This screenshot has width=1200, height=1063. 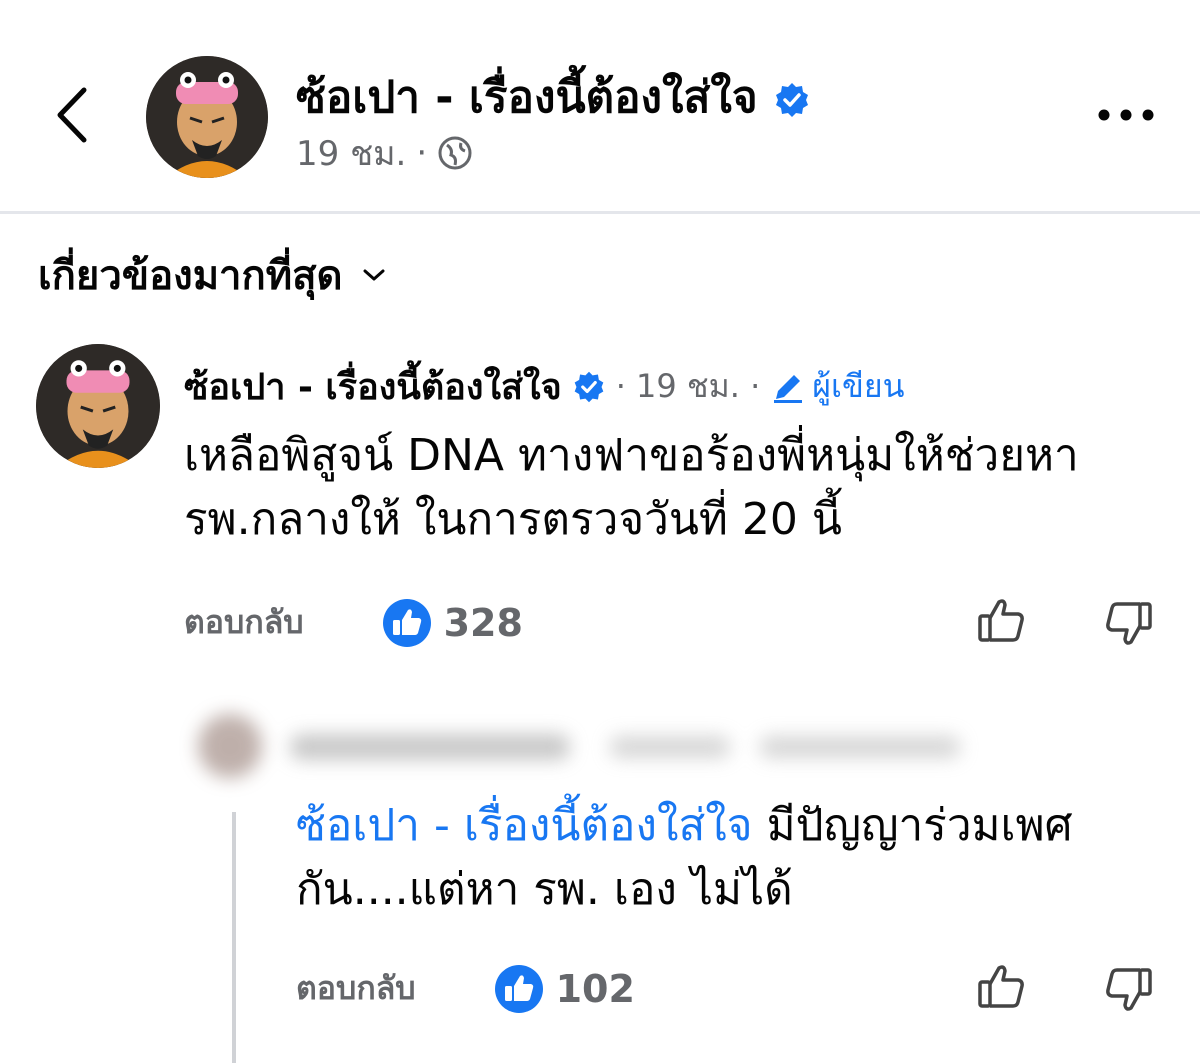 I want to click on comment-author-name: ซ้อเปา - เรื่องนี้ต้องใส่ใจ, so click(x=373, y=386).